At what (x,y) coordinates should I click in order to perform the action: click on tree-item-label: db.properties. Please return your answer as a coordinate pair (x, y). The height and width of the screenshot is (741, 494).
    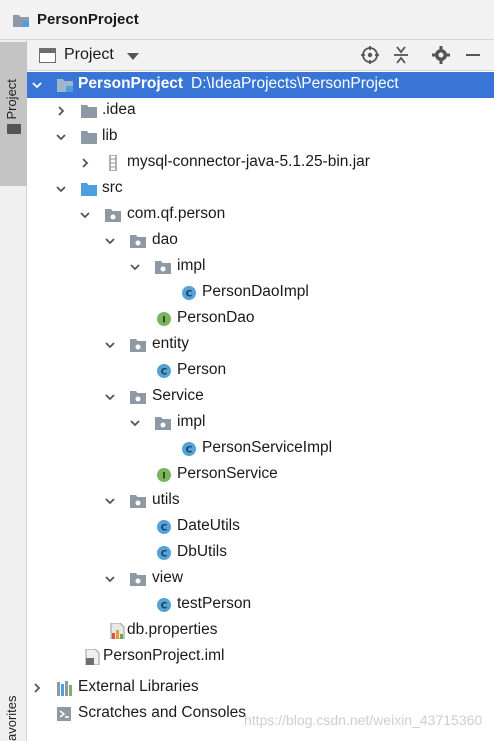
    Looking at the image, I should click on (172, 629).